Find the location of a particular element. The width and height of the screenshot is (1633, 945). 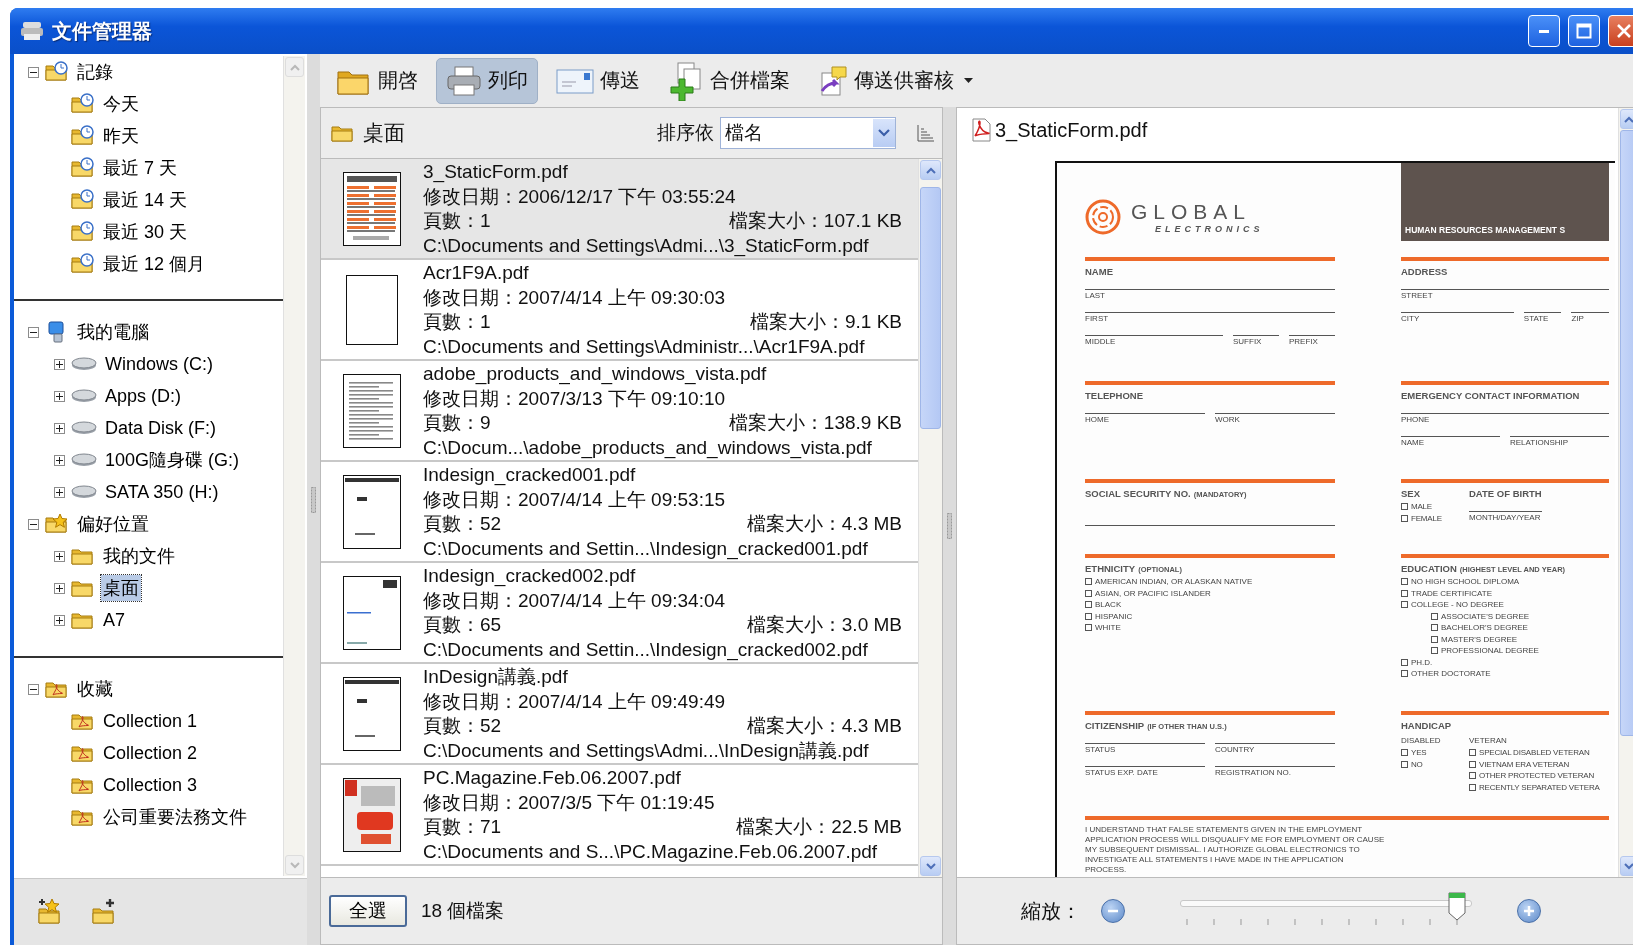

field-label: CITY is located at coordinates (1410, 318).